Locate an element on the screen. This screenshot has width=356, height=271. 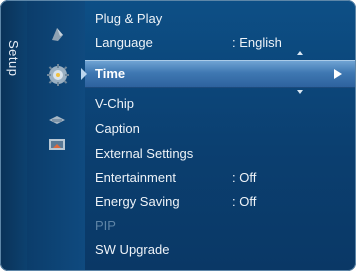
menu-item-value: : English is located at coordinates (257, 42).